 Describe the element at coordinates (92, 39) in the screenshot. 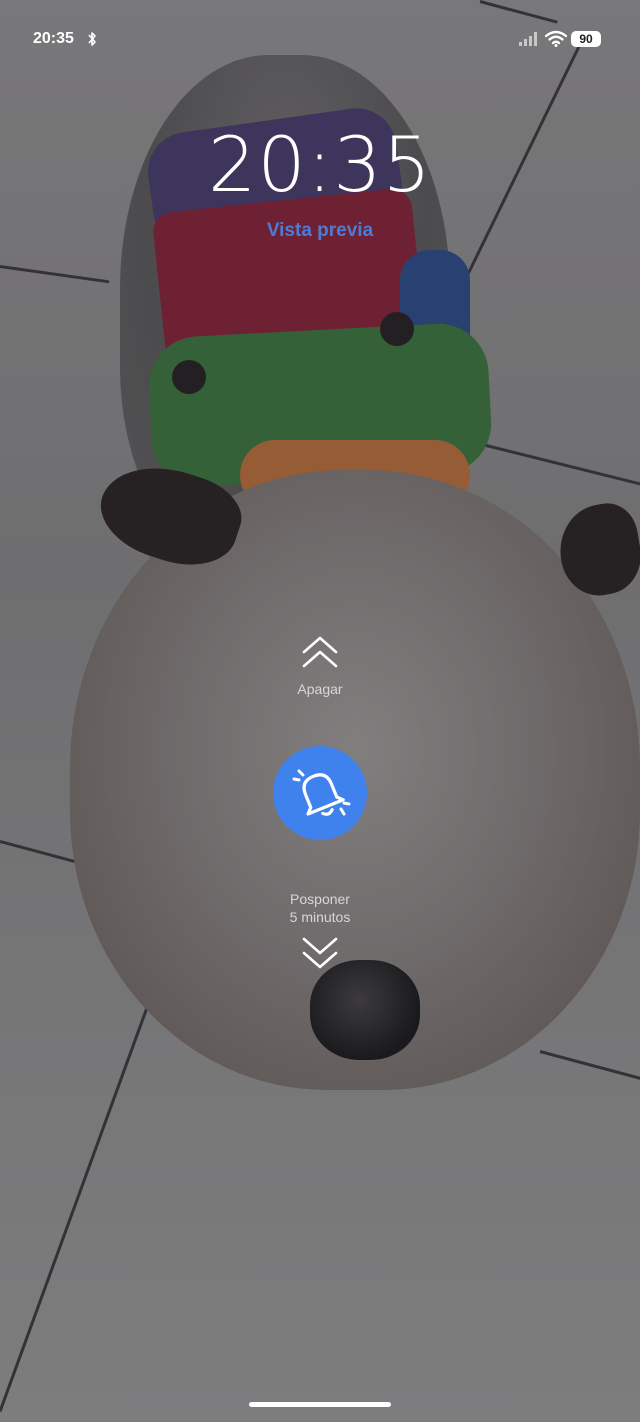

I see `bluetooth-icon` at that location.